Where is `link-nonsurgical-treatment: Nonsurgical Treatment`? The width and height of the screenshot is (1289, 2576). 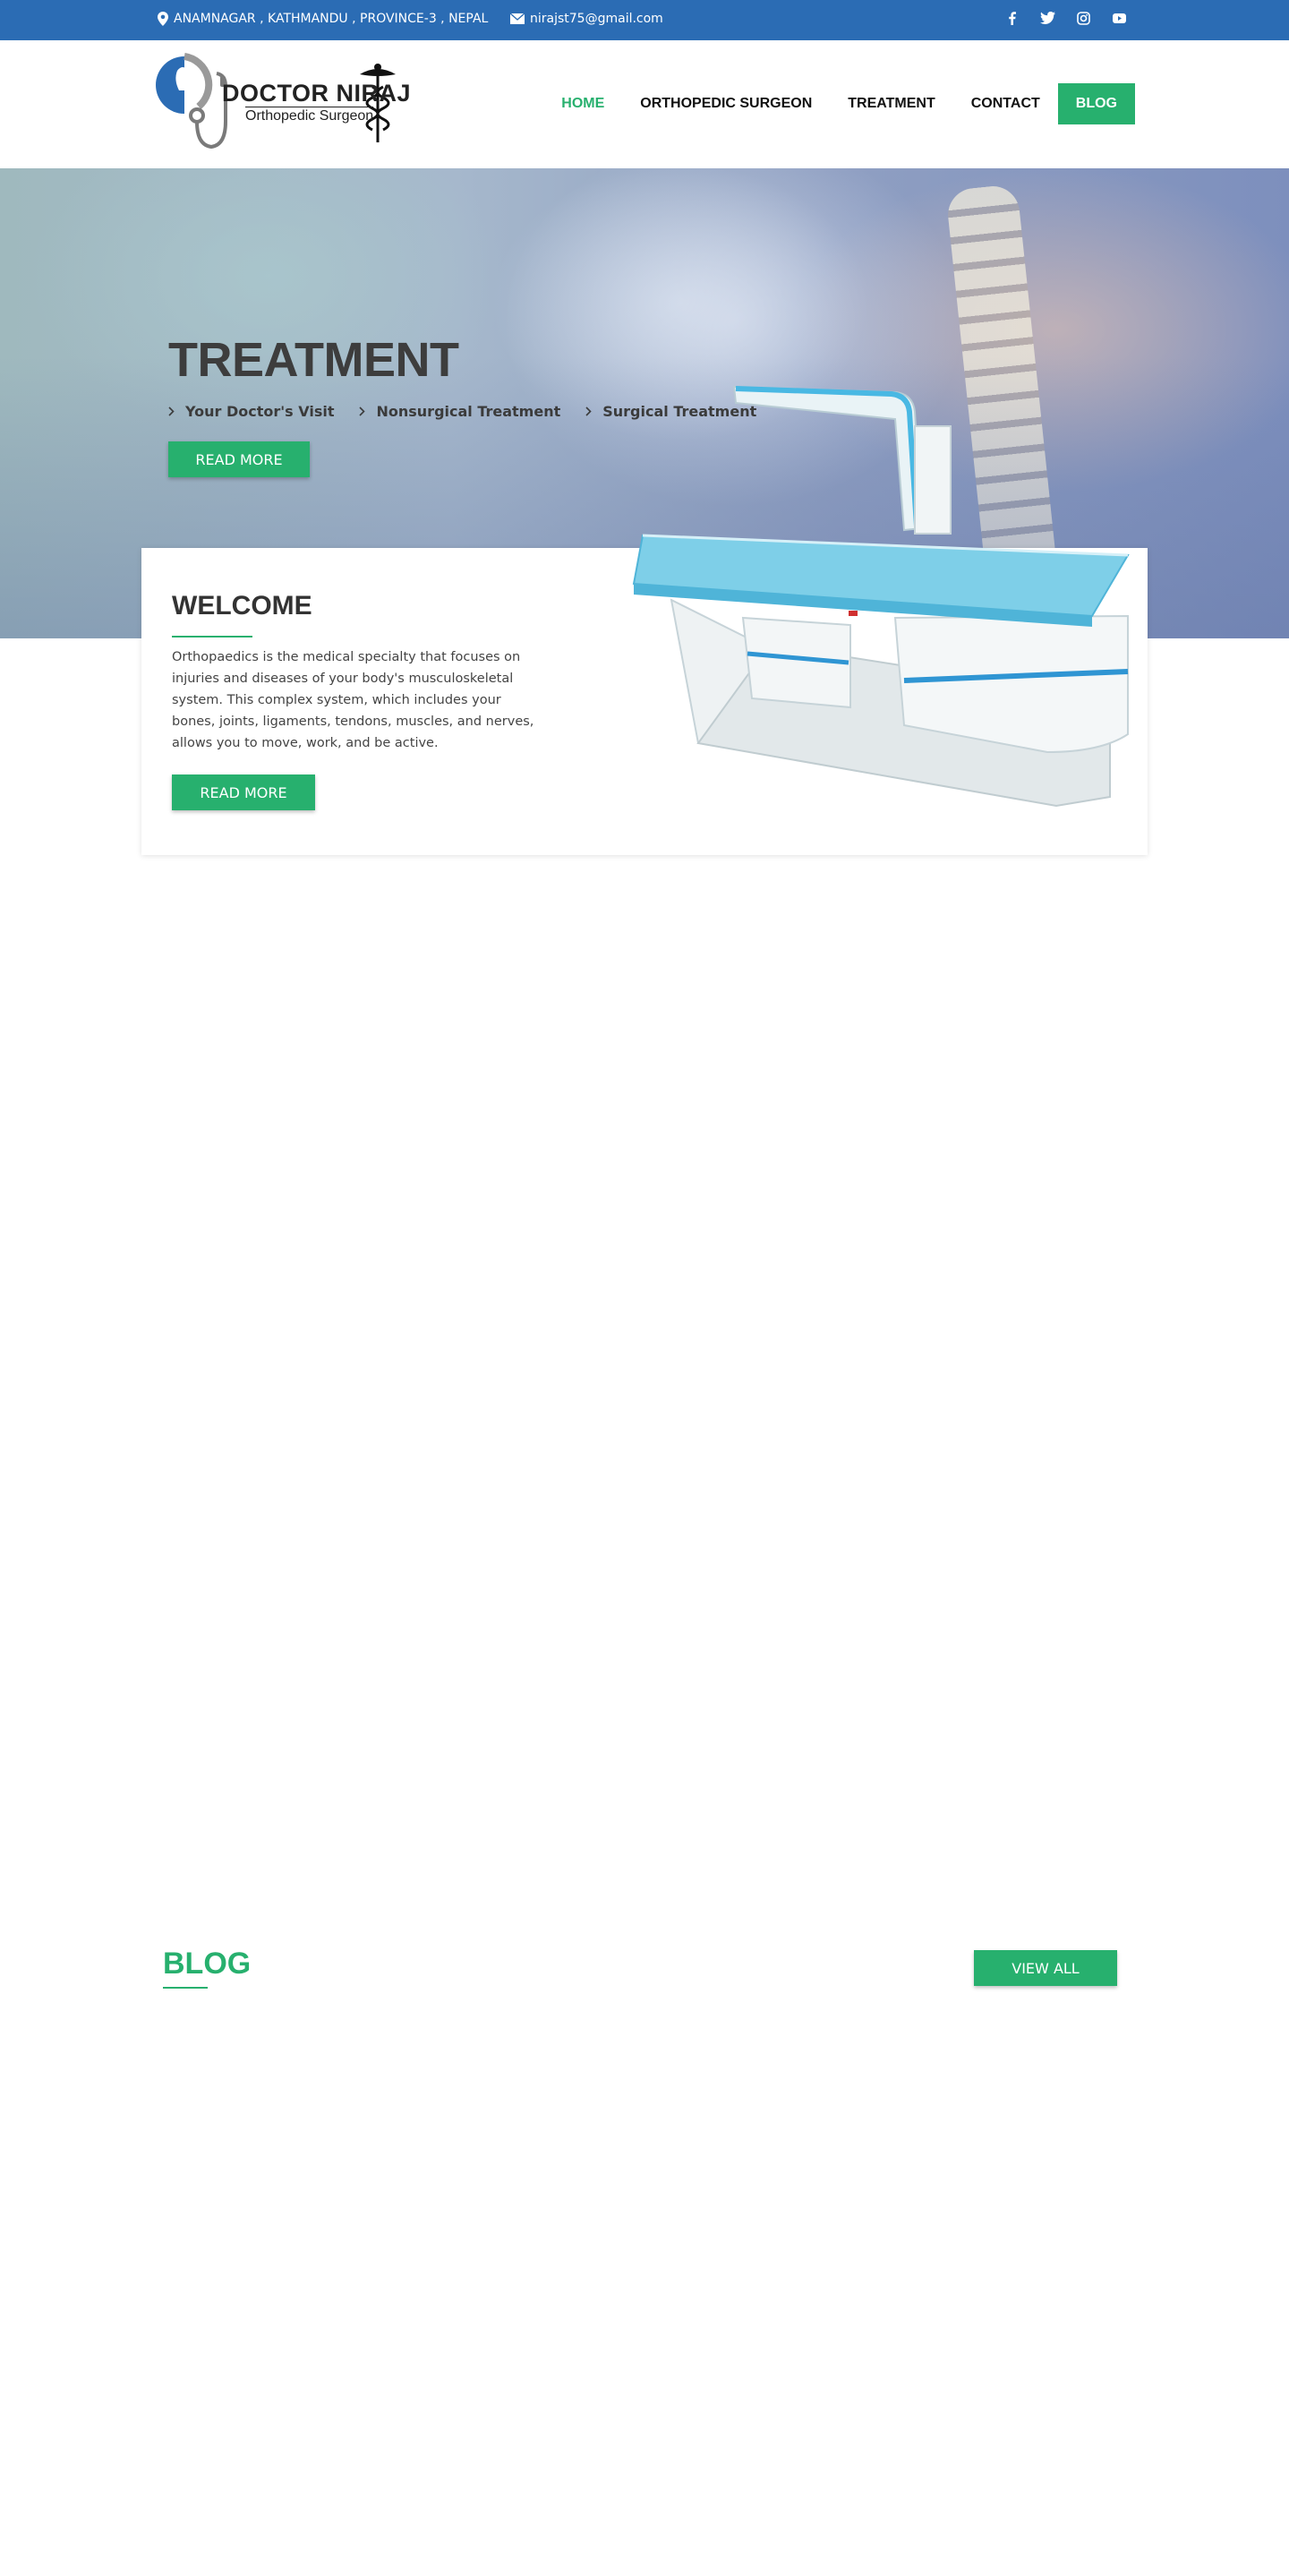
link-nonsurgical-treatment: Nonsurgical Treatment is located at coordinates (459, 411).